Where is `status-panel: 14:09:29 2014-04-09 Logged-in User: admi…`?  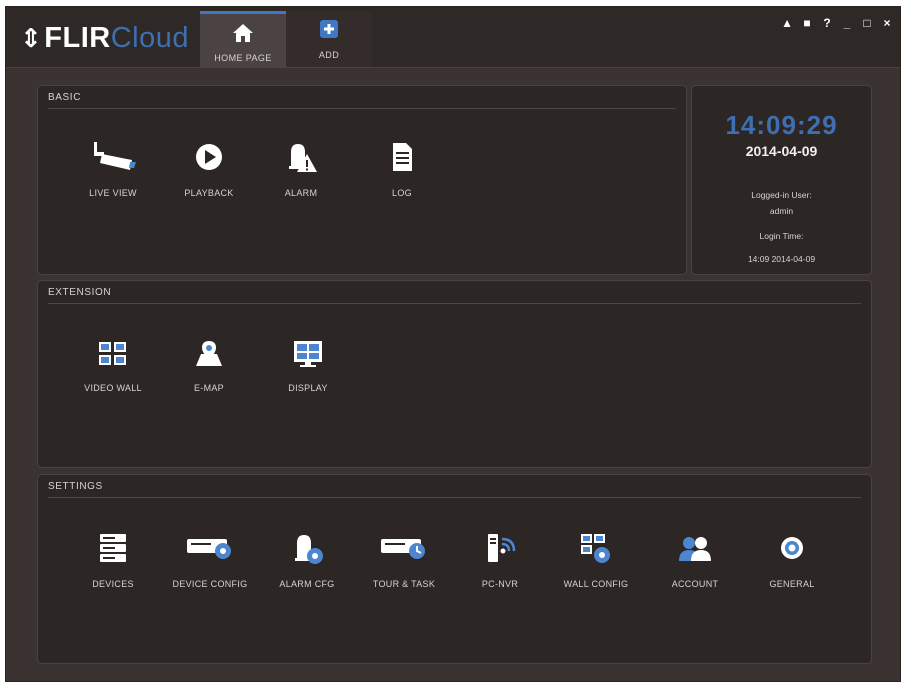
status-panel: 14:09:29 2014-04-09 Logged-in User: admi… is located at coordinates (781, 180).